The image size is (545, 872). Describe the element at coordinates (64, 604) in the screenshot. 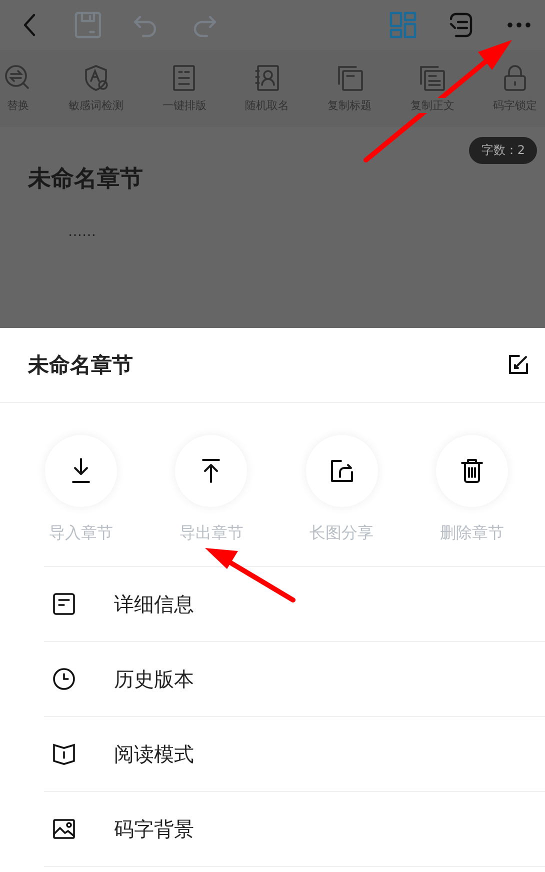

I see `note-icon` at that location.